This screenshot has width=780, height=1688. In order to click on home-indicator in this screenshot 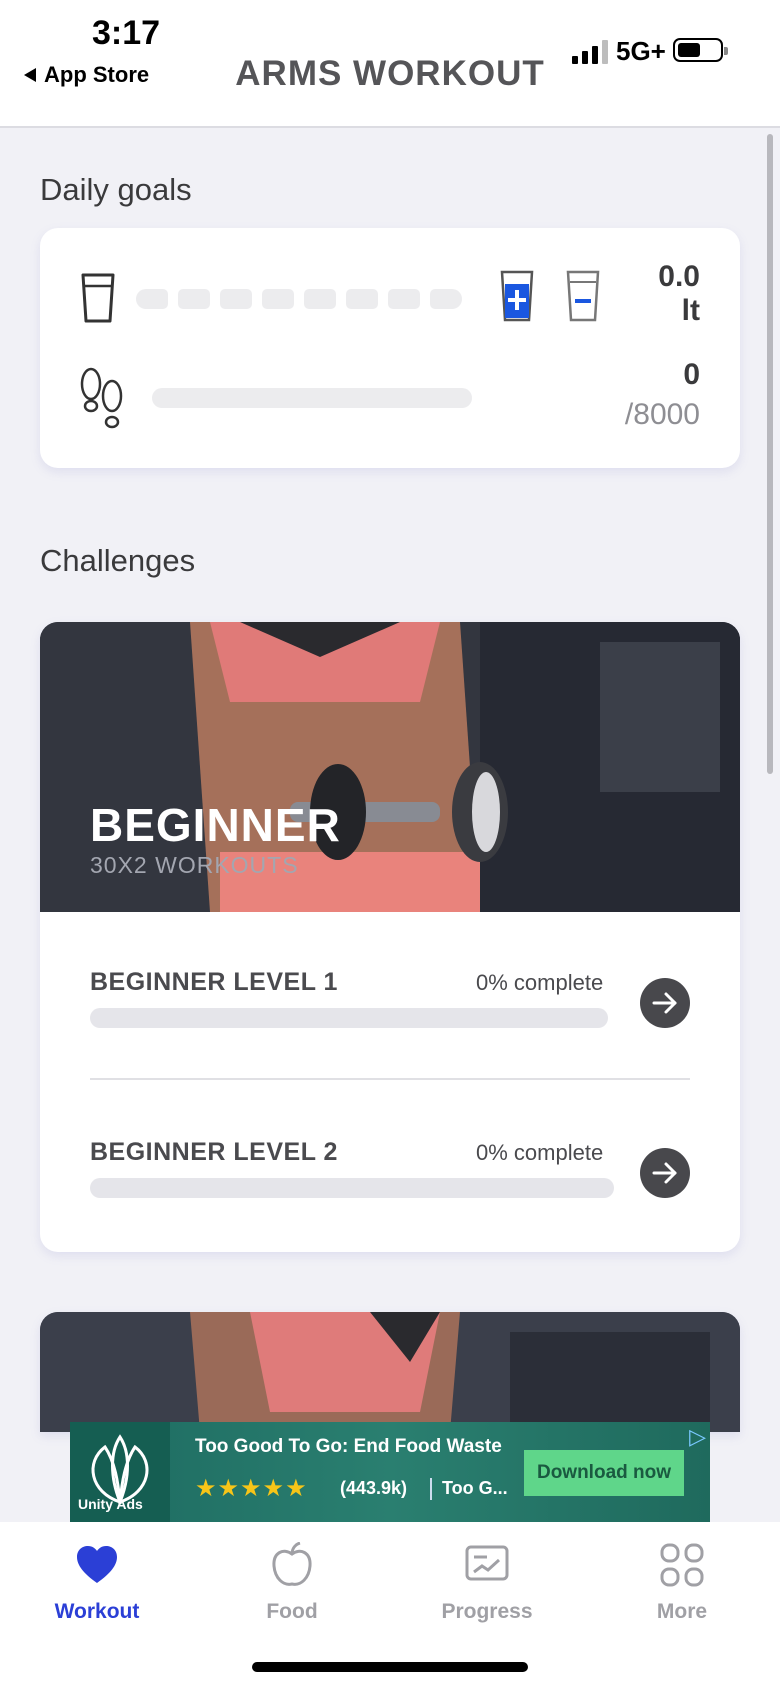, I will do `click(390, 1667)`.